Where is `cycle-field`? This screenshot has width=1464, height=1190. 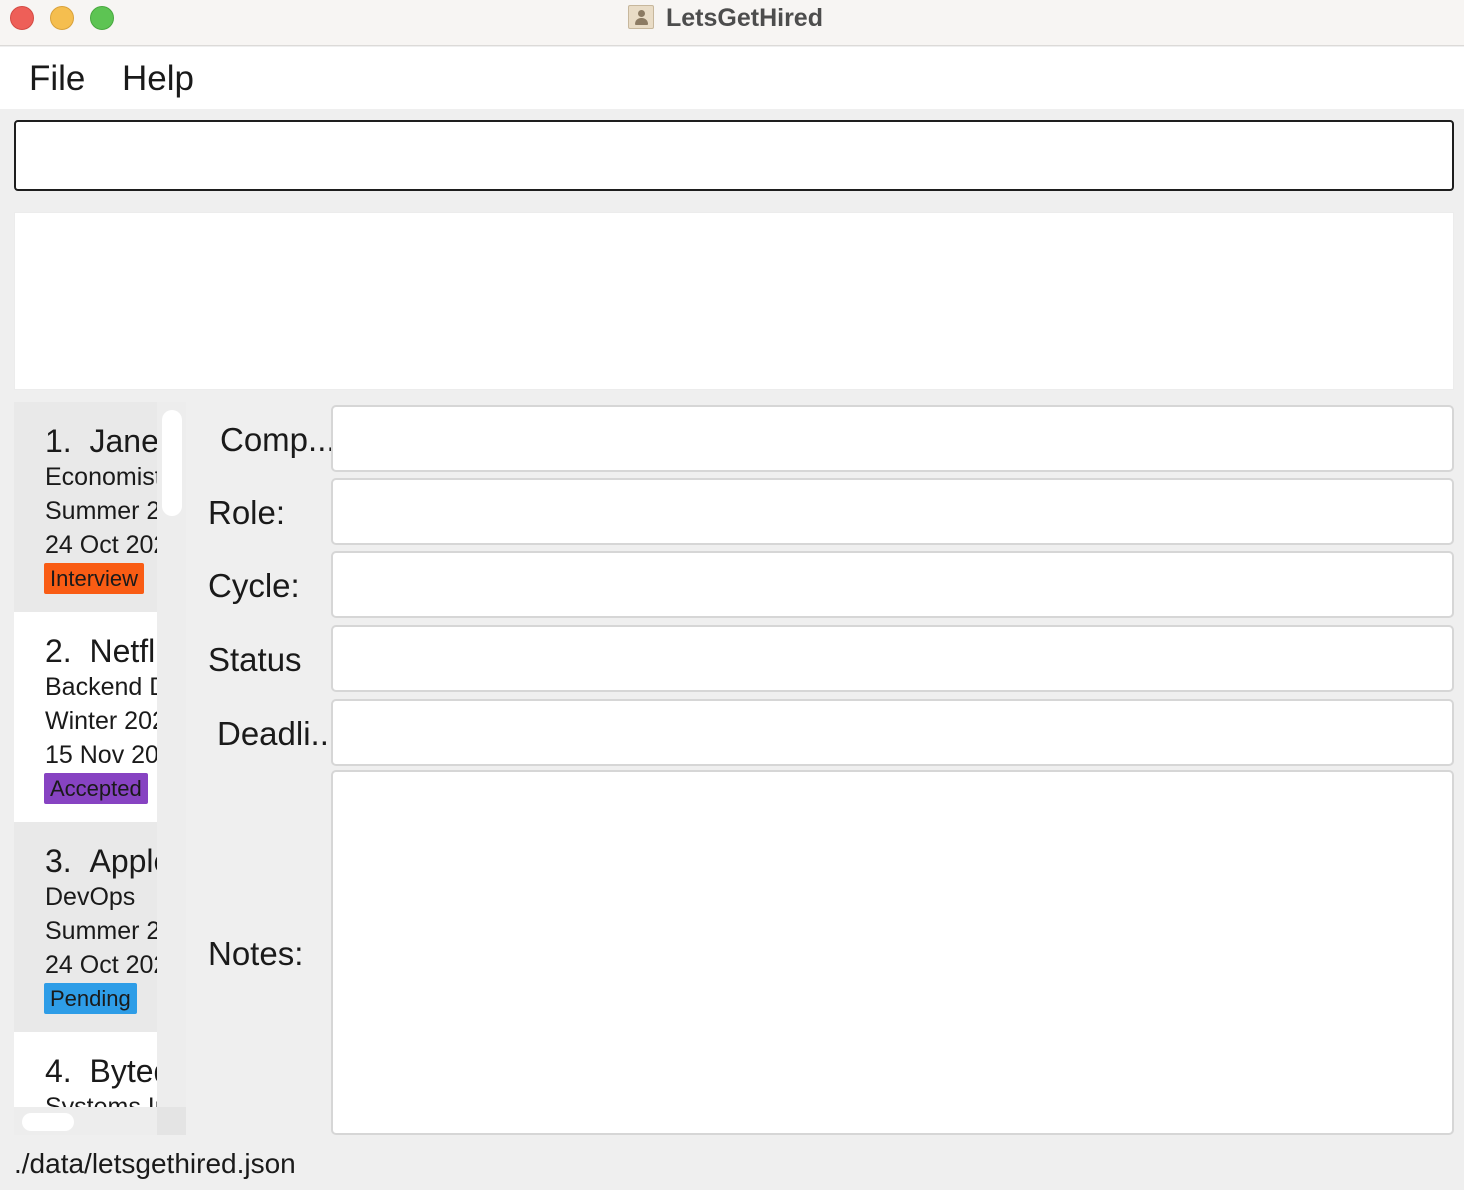 cycle-field is located at coordinates (892, 584).